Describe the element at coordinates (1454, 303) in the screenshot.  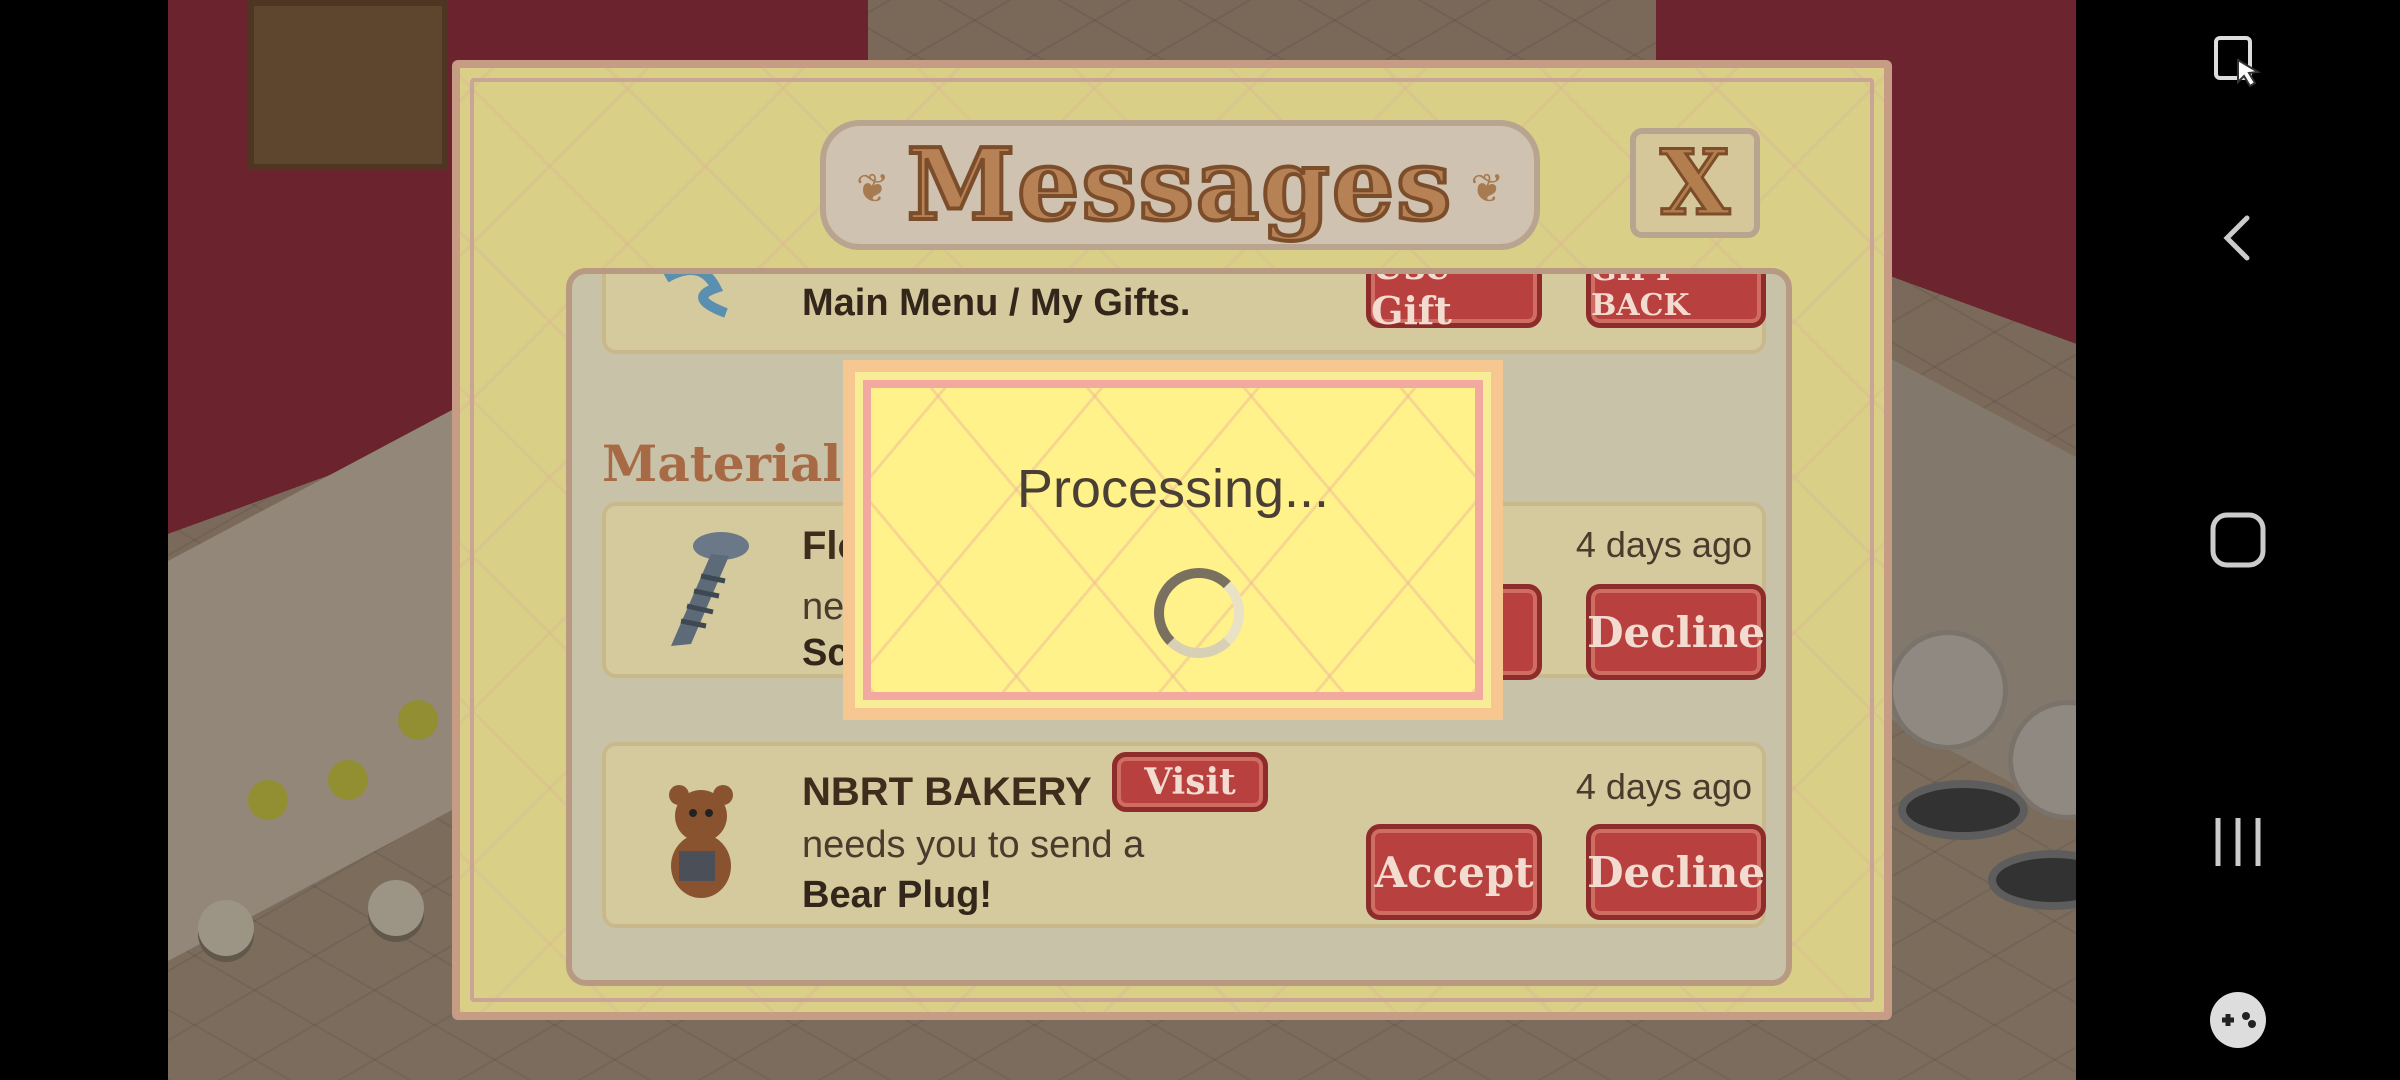
I see `use-gift-button: Use Gift` at that location.